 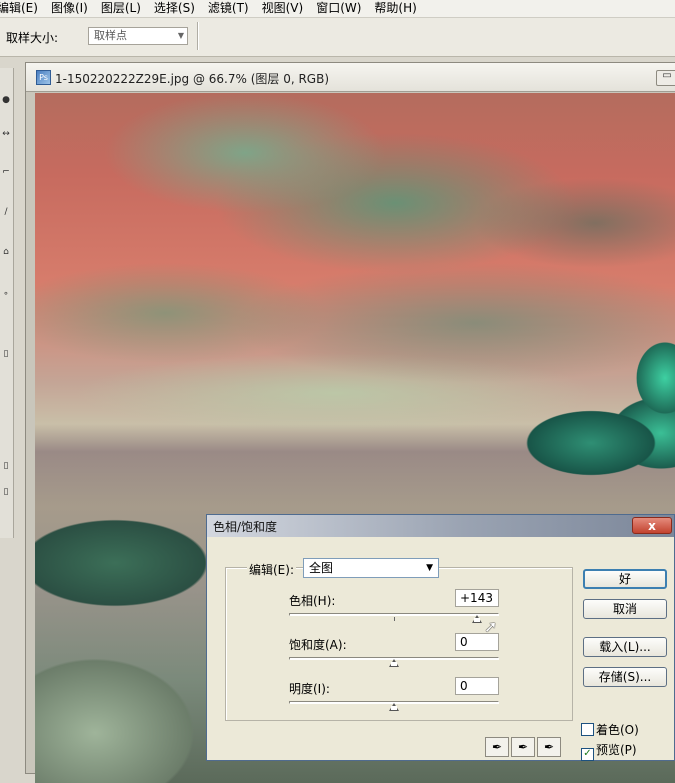 I want to click on tool-icon: ⌐, so click(x=6, y=172).